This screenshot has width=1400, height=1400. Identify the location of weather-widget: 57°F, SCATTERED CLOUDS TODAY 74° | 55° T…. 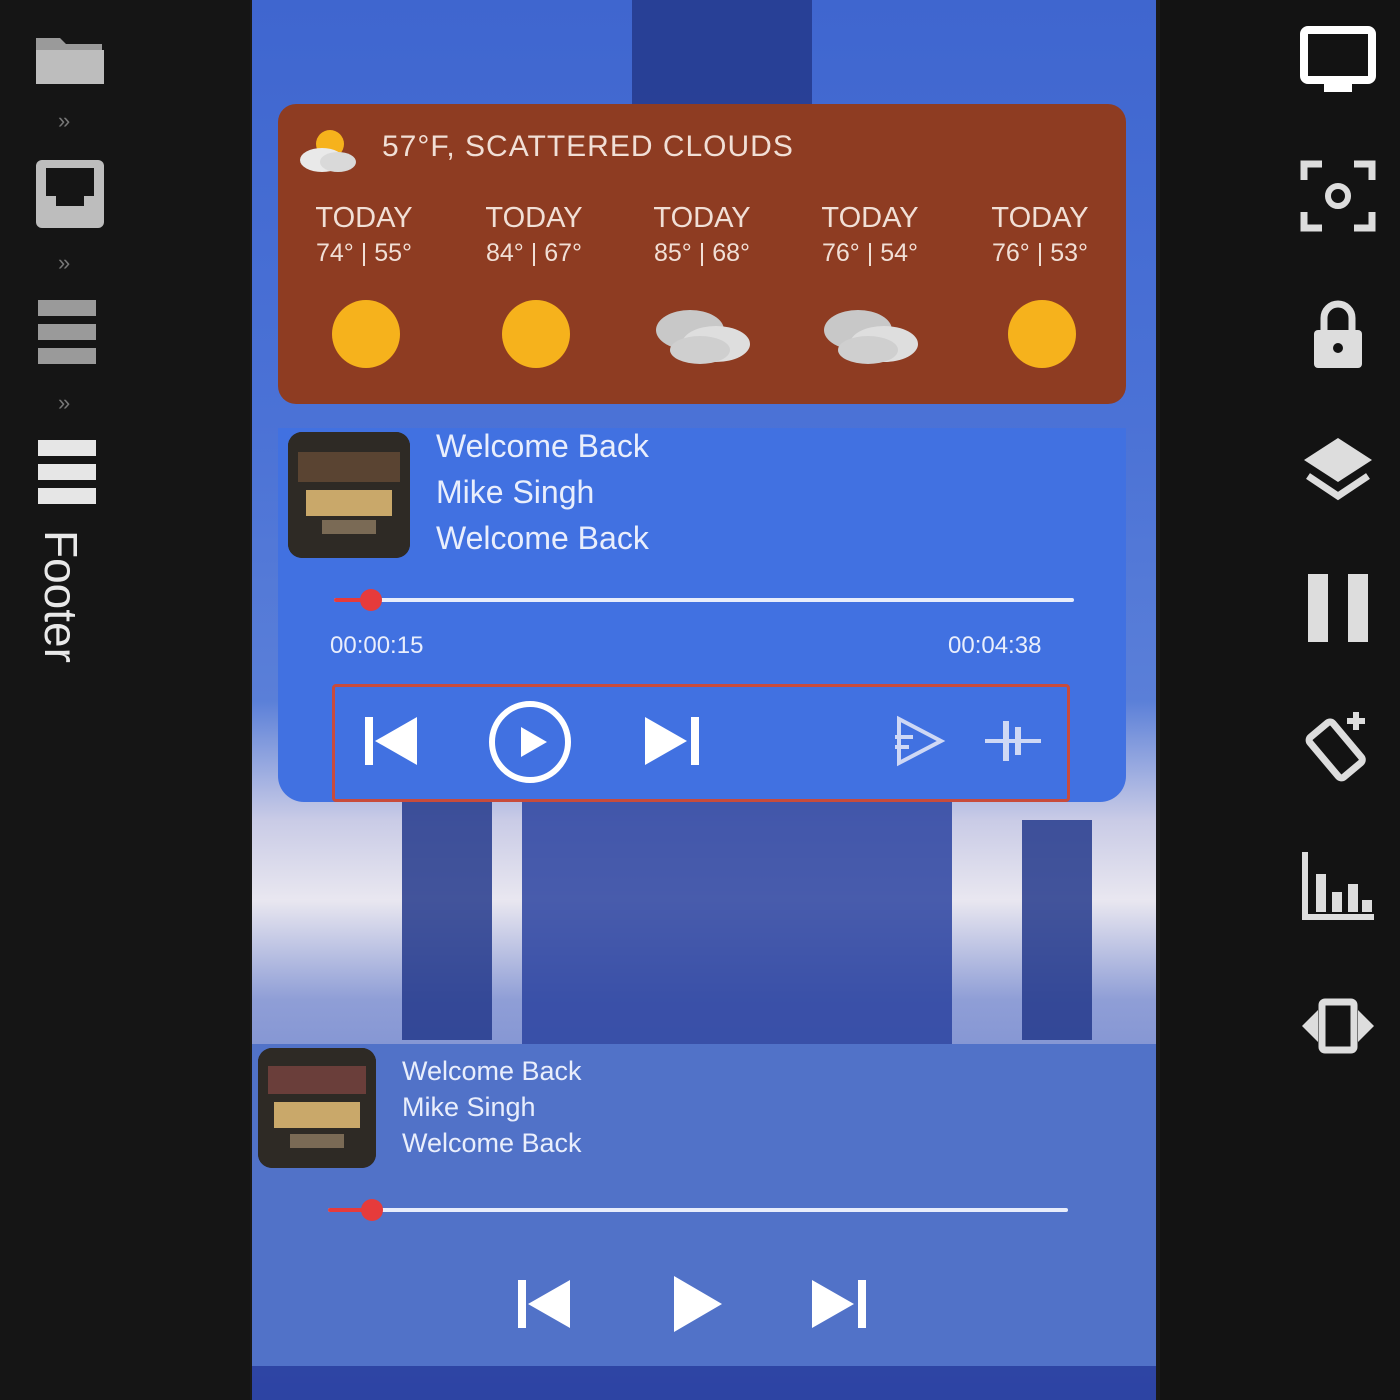
(702, 254).